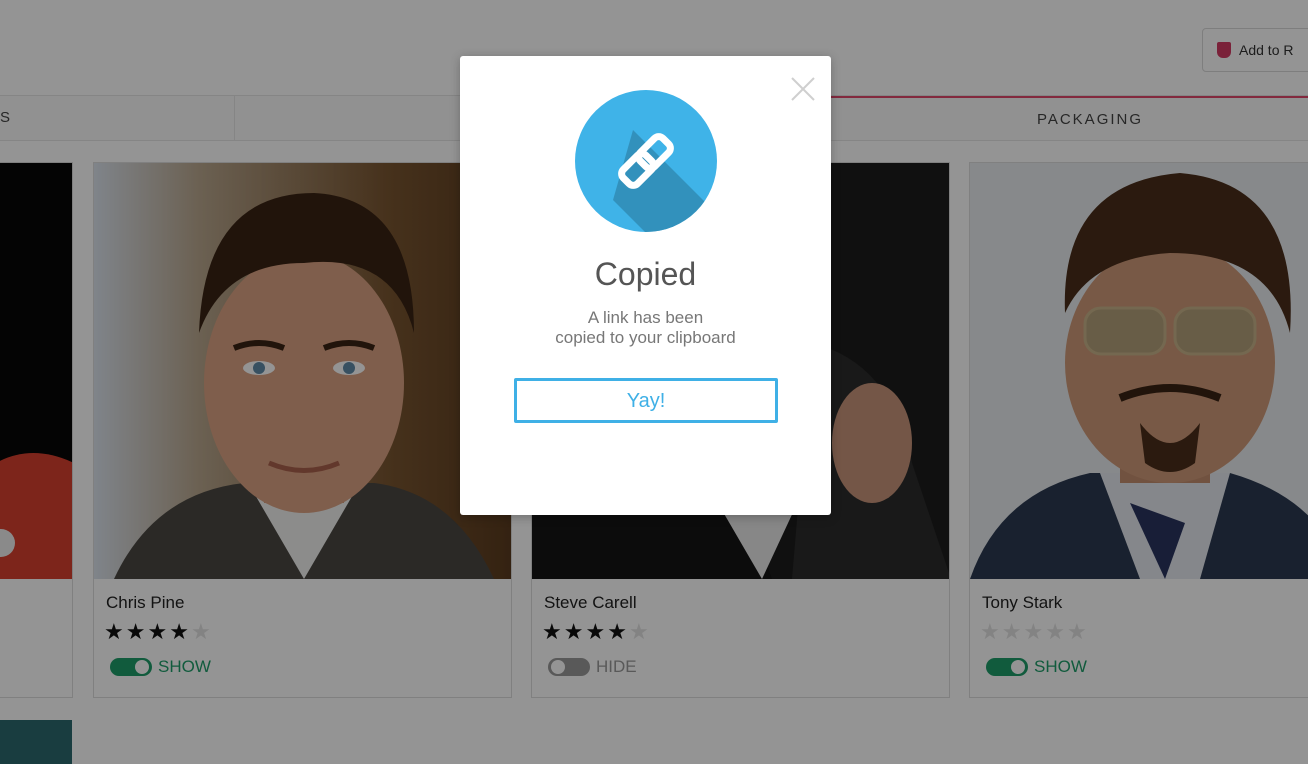 Image resolution: width=1308 pixels, height=764 pixels. Describe the element at coordinates (645, 317) in the screenshot. I see `dialog-message-line-1: A link has been` at that location.